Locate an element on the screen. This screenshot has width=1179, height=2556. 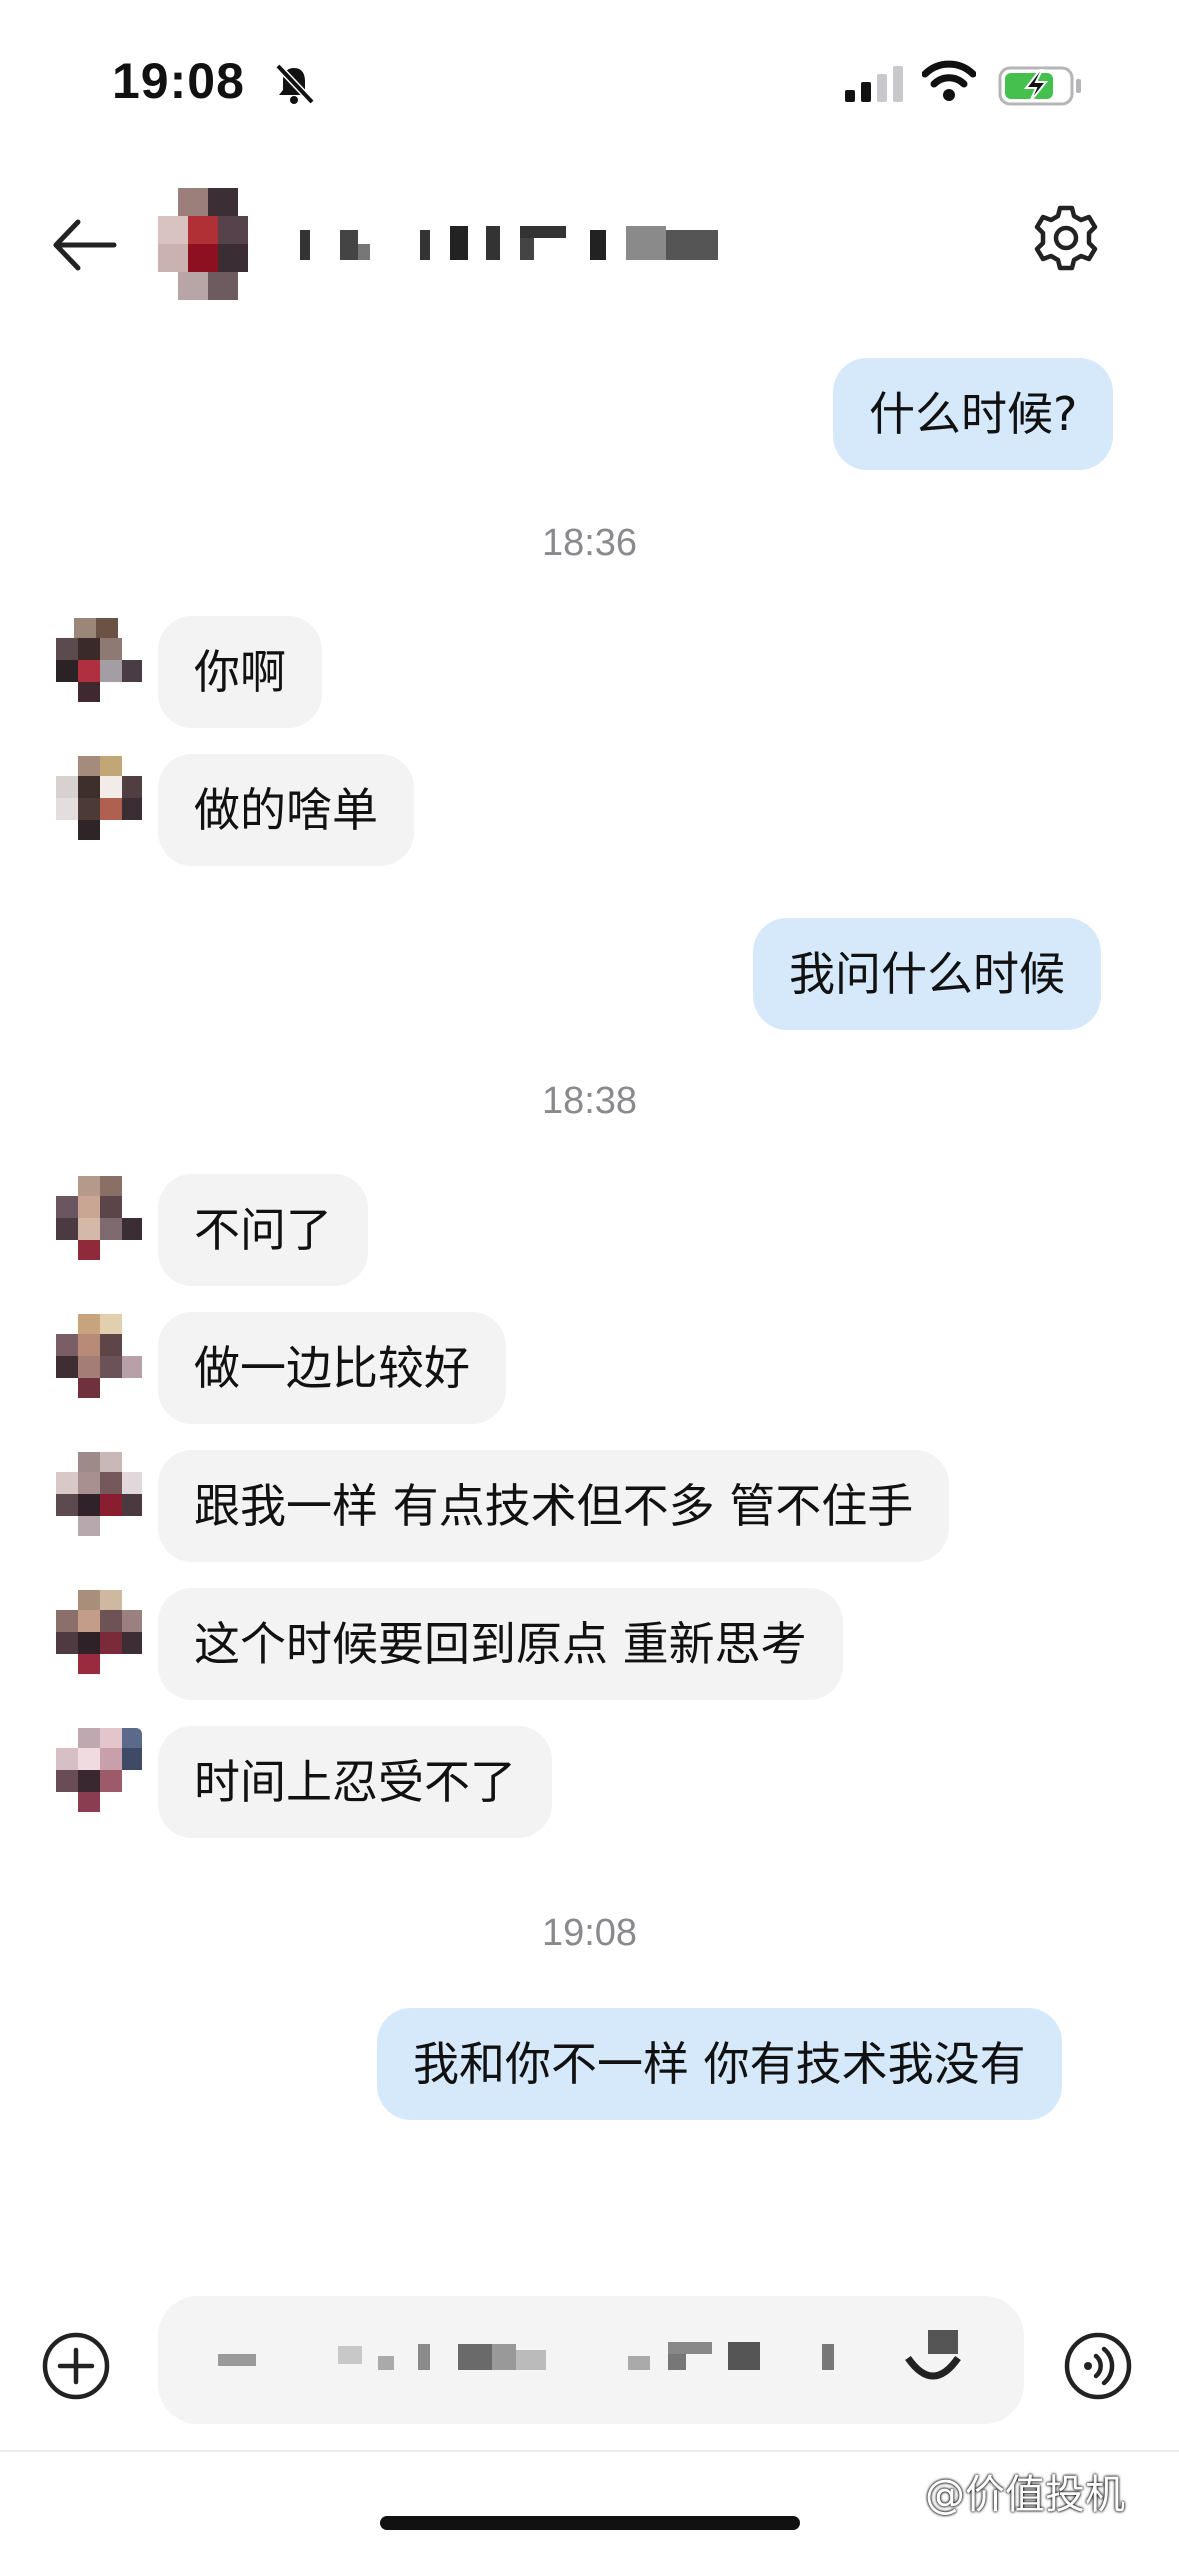
message-bubble-incoming: 不问了 is located at coordinates (263, 1230).